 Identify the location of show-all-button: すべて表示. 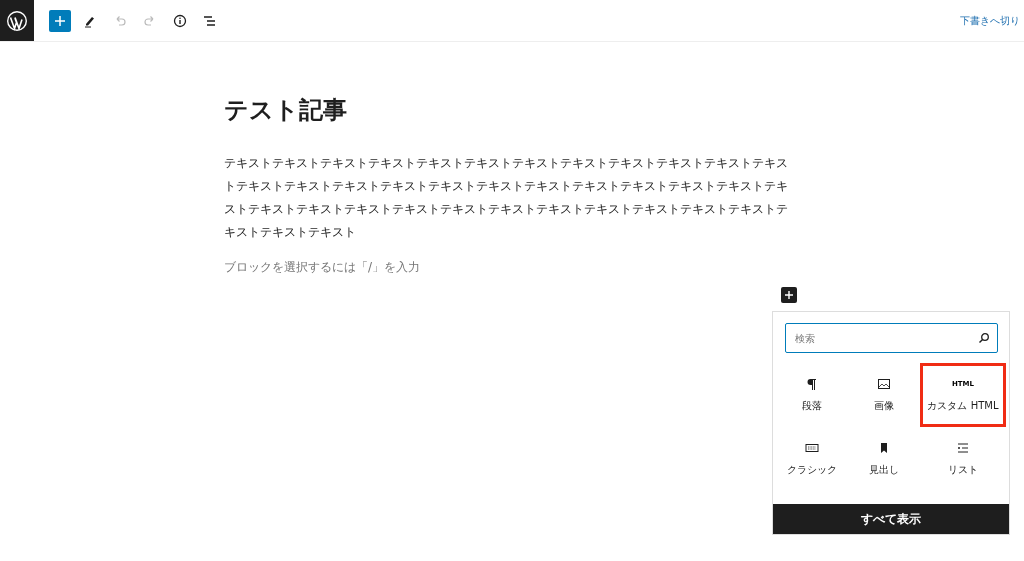
(891, 519).